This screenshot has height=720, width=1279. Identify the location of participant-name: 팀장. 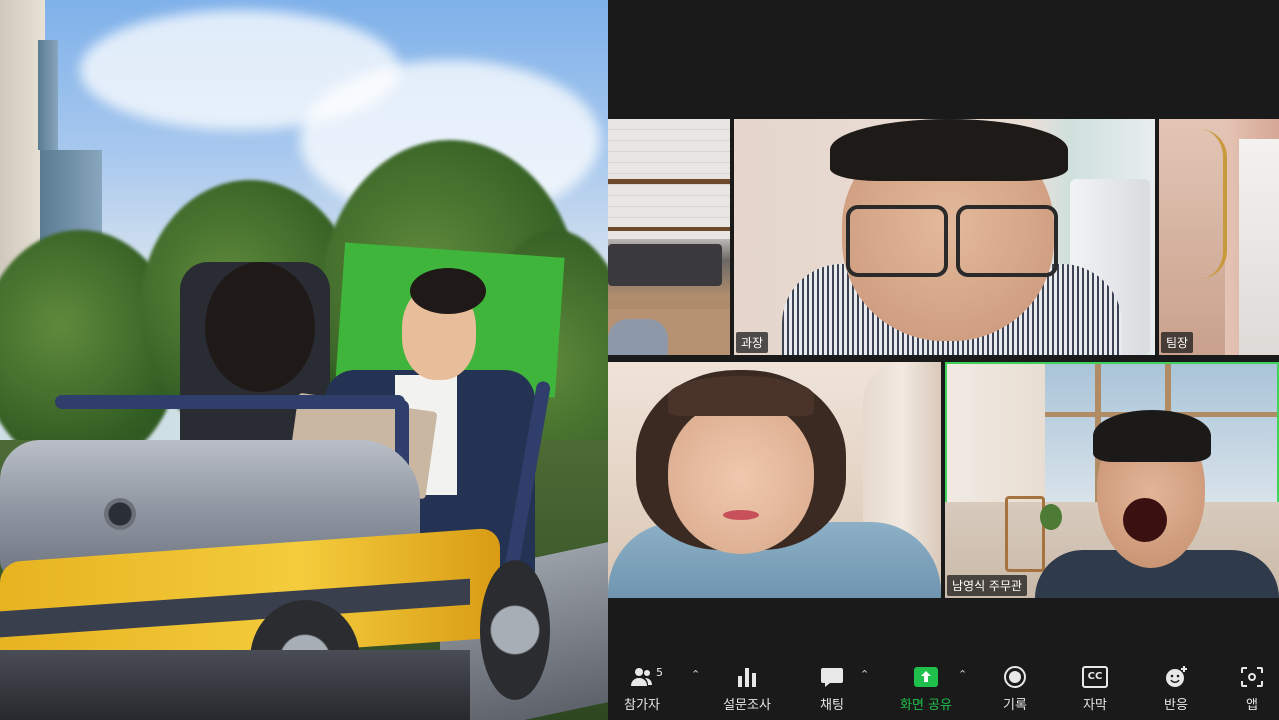
(1177, 342).